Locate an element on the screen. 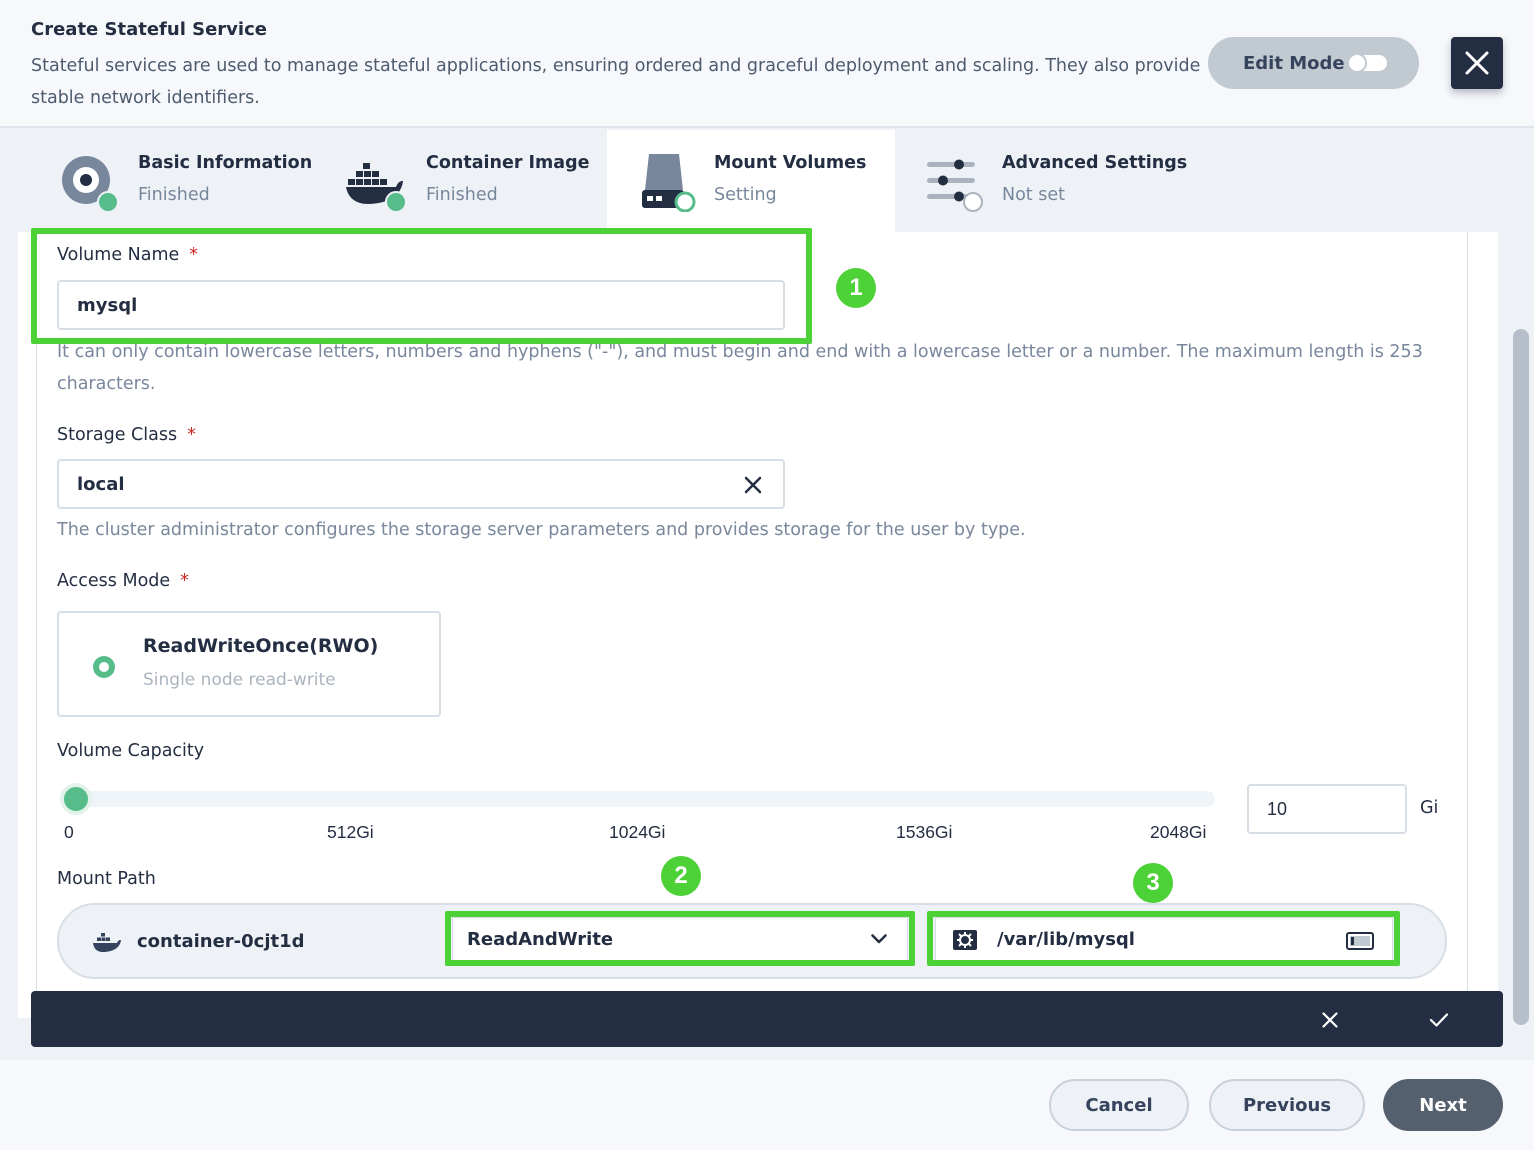 This screenshot has height=1150, width=1534. step-basic-information: Basic Information Finished is located at coordinates (156, 181).